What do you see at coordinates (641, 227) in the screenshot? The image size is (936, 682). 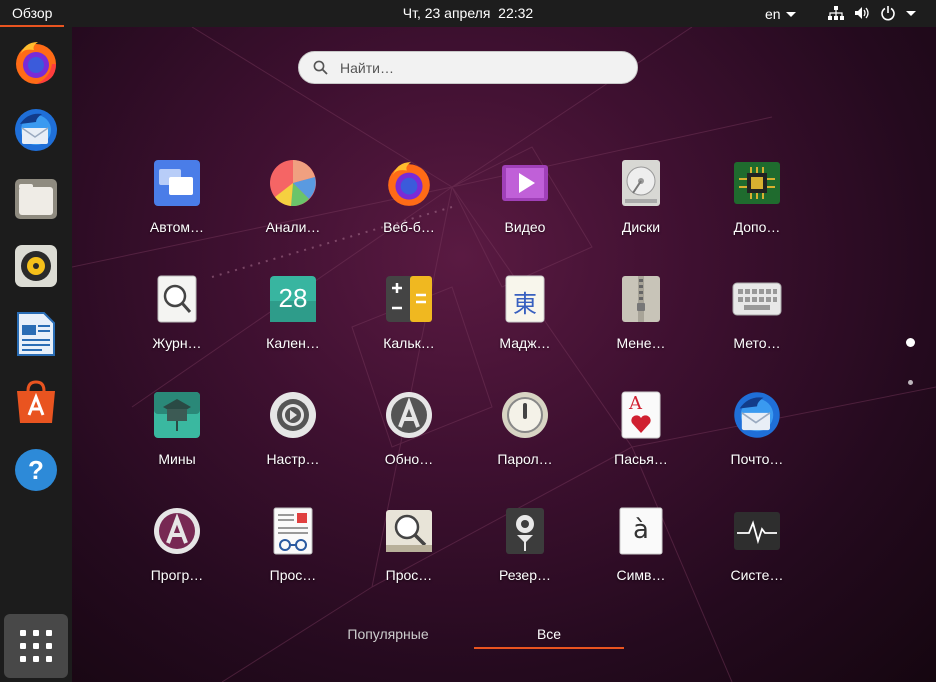 I see `app-label: Диски` at bounding box center [641, 227].